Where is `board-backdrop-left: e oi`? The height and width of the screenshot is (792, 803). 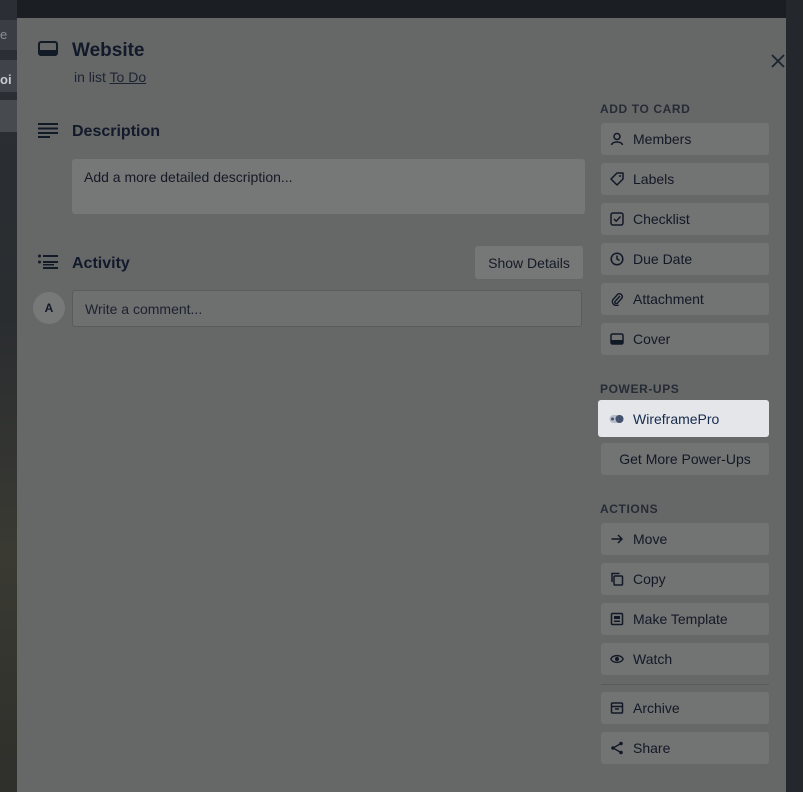 board-backdrop-left: e oi is located at coordinates (8, 396).